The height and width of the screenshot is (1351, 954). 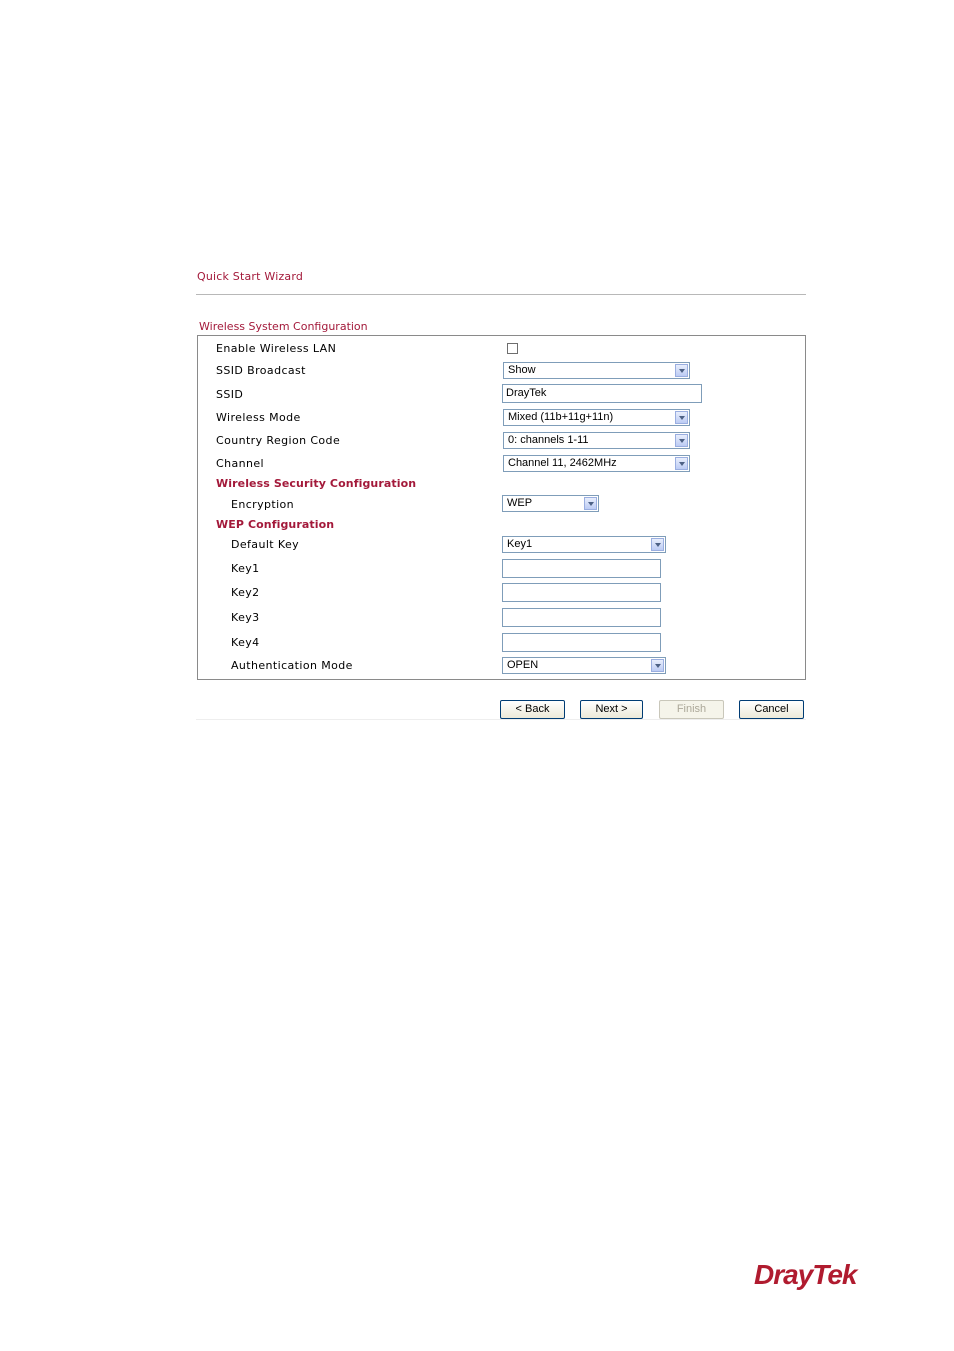 I want to click on key1-input, so click(x=581, y=568).